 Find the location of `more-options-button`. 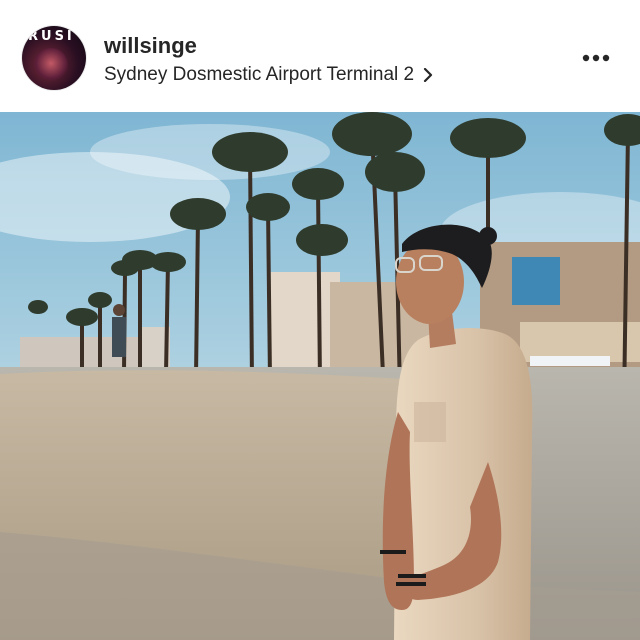

more-options-button is located at coordinates (596, 58).